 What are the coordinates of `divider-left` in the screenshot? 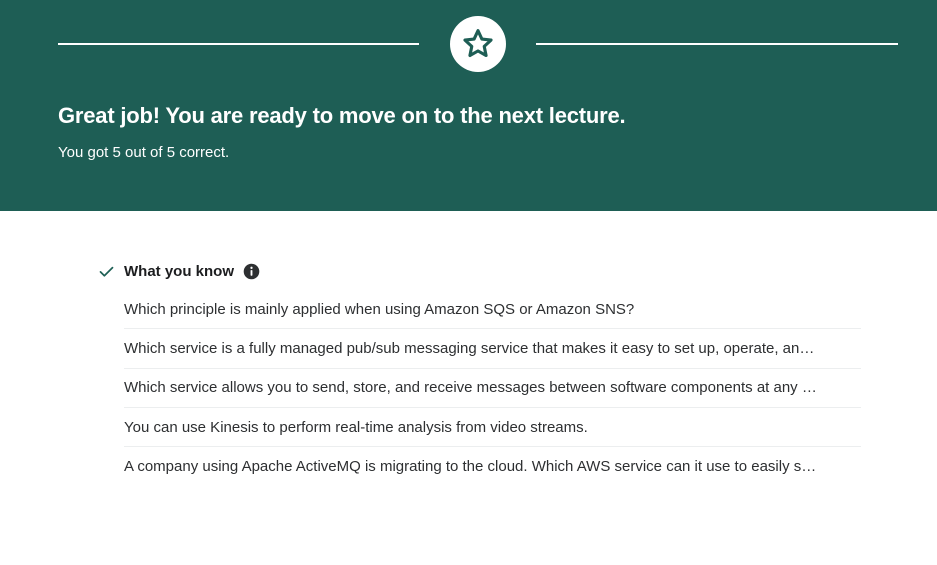 It's located at (238, 44).